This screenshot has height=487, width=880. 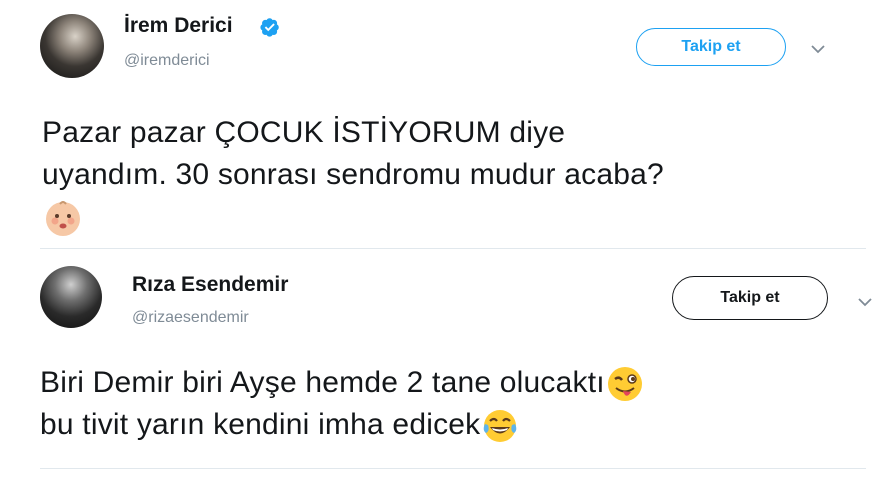 I want to click on tweet-text-line: bu tivit yarın kendini imha edicek, so click(x=450, y=425).